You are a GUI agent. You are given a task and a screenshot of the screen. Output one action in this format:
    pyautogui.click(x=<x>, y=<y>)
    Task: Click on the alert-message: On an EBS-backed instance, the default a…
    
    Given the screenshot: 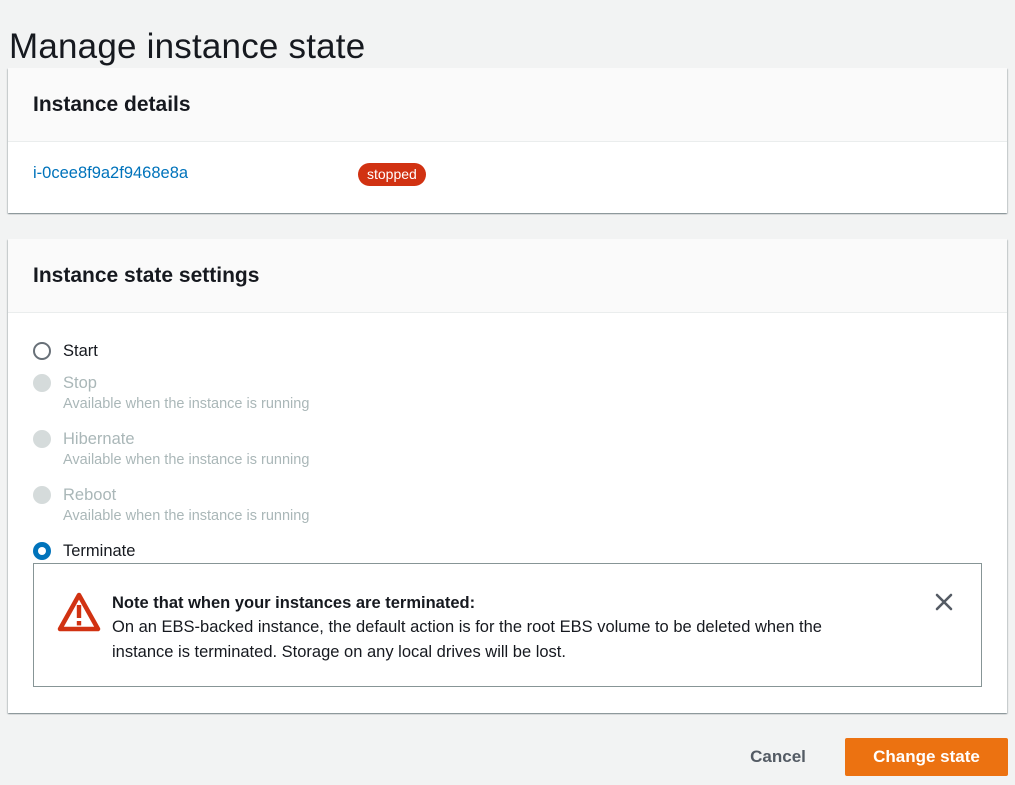 What is the action you would take?
    pyautogui.click(x=512, y=640)
    